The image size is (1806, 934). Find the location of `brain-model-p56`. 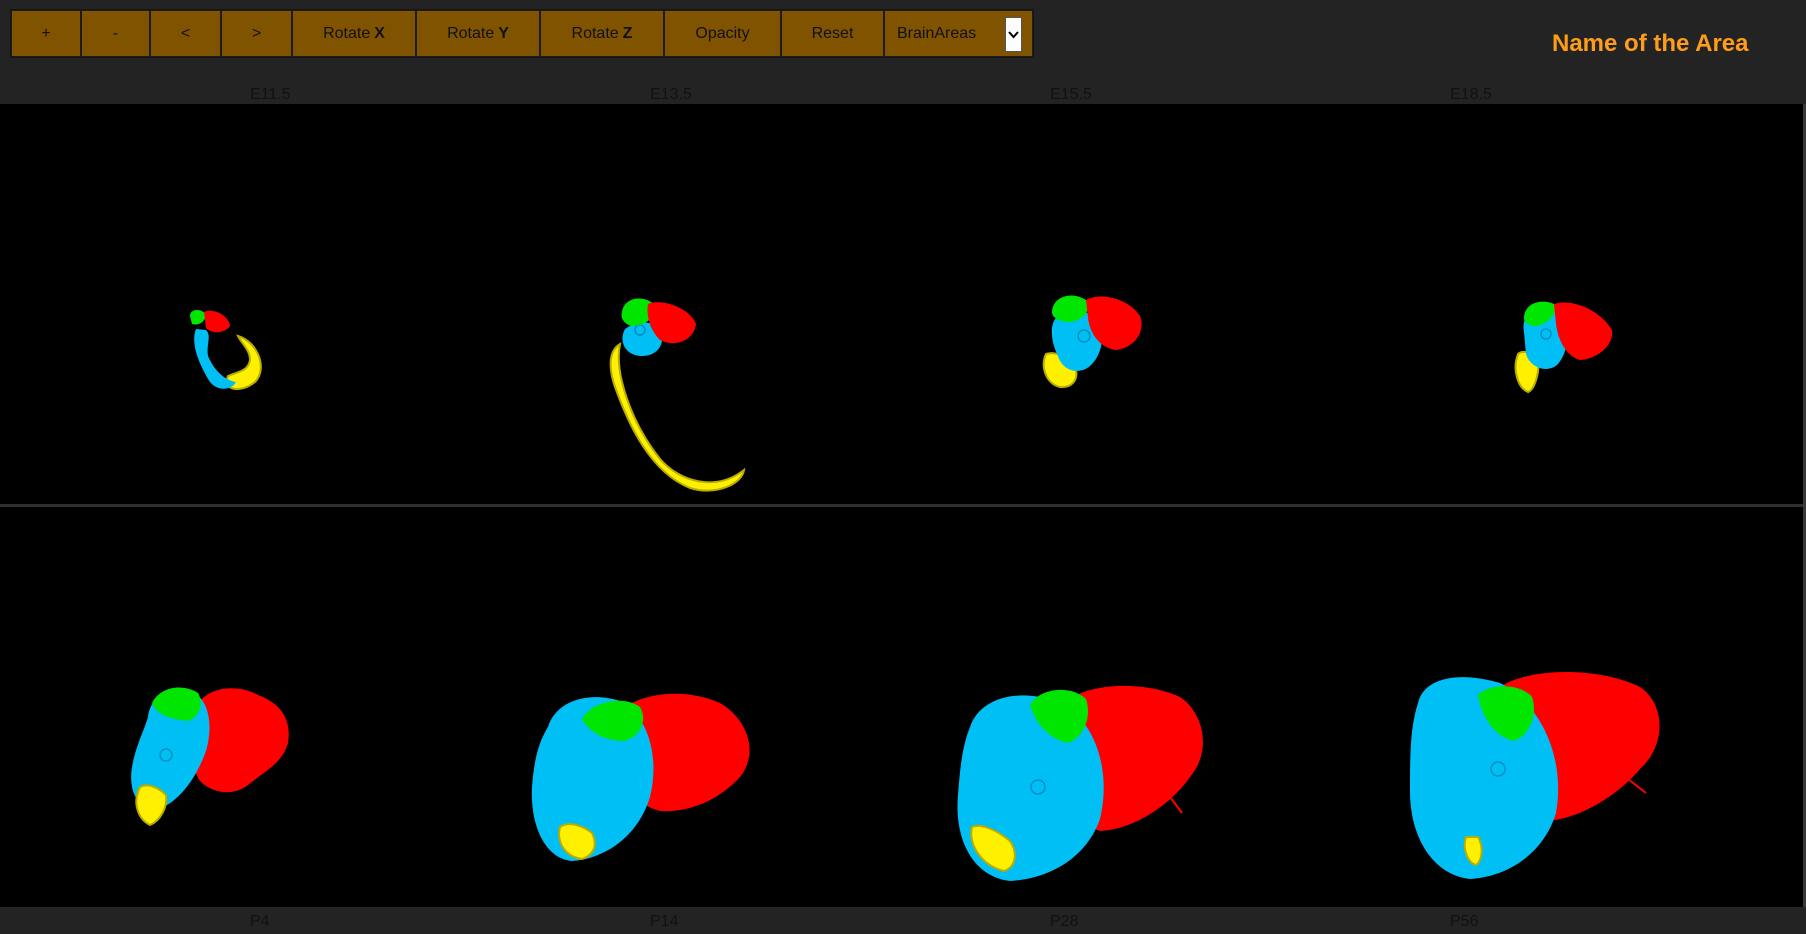

brain-model-p56 is located at coordinates (1535, 775).